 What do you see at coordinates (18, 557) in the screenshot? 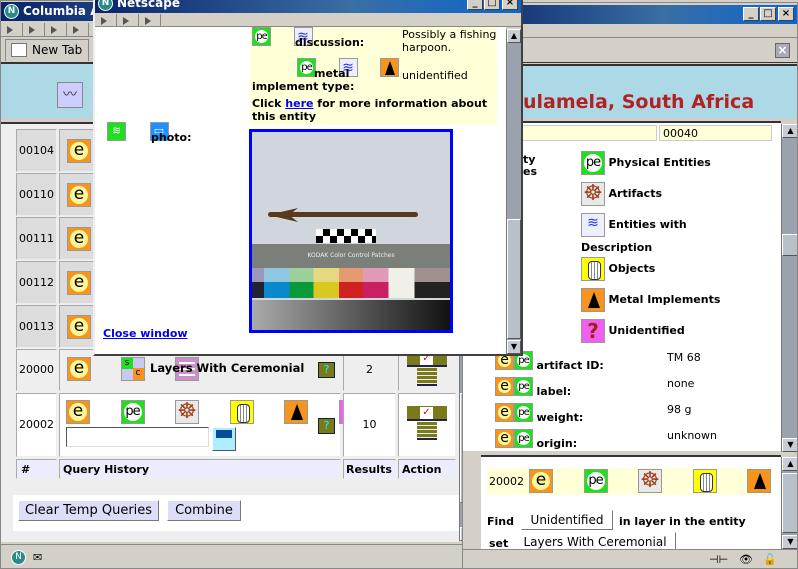
I see `netscape-status-icon: N` at bounding box center [18, 557].